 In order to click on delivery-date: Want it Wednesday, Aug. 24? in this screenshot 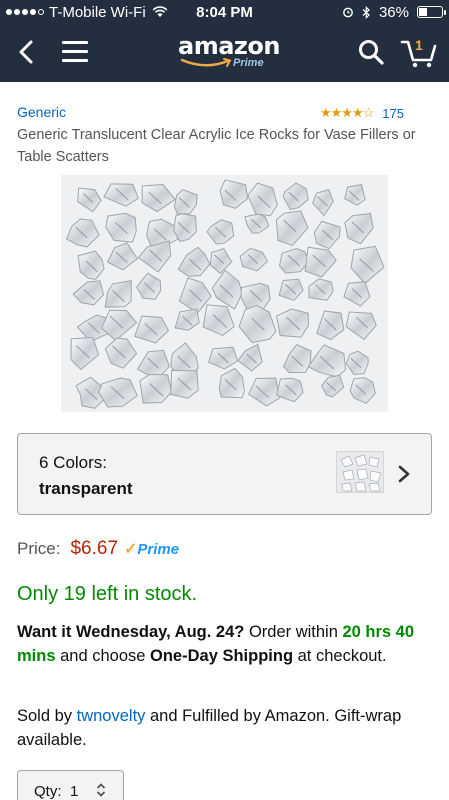, I will do `click(131, 632)`.